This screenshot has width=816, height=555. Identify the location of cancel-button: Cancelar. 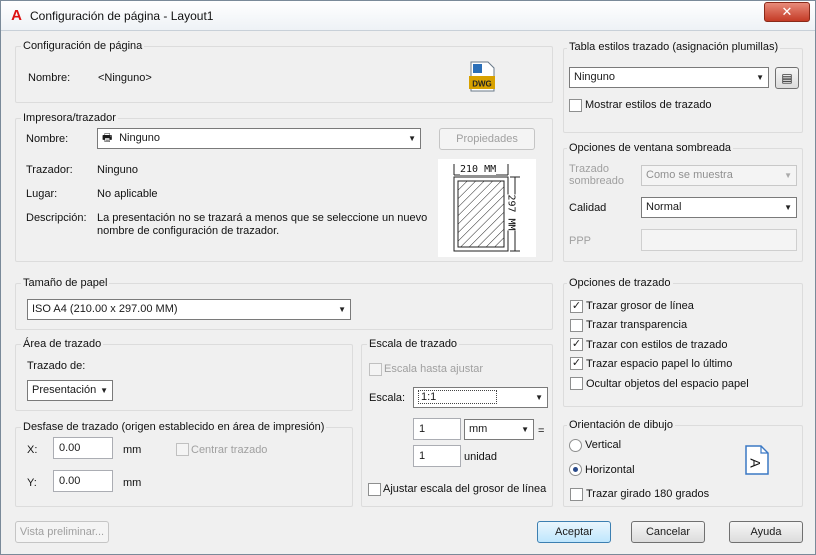
(668, 532).